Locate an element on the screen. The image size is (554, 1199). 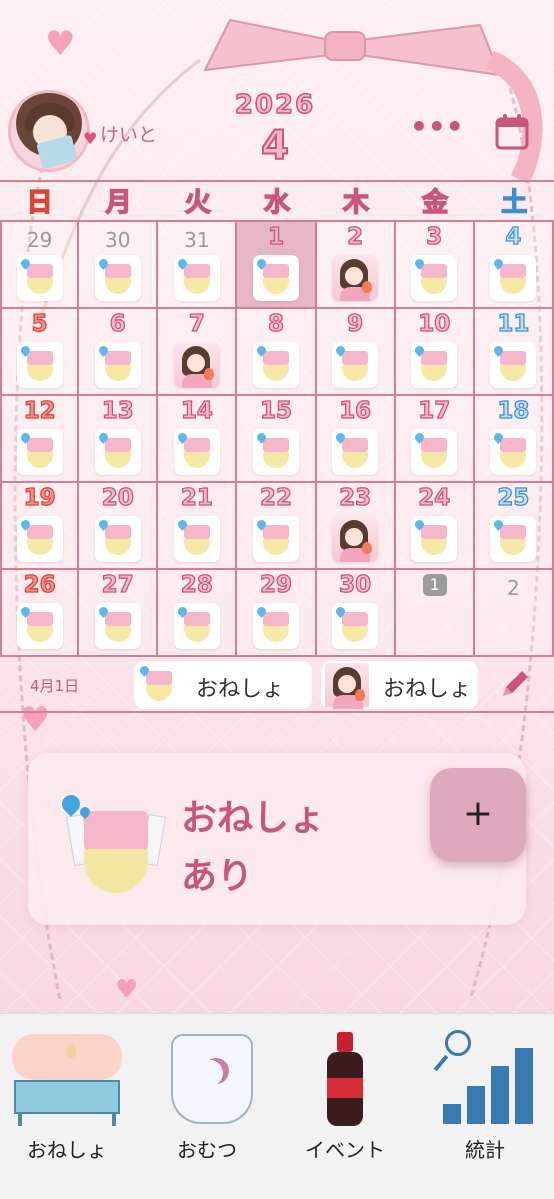
header: ♥ けいと 2026 4 ••• is located at coordinates (277, 132).